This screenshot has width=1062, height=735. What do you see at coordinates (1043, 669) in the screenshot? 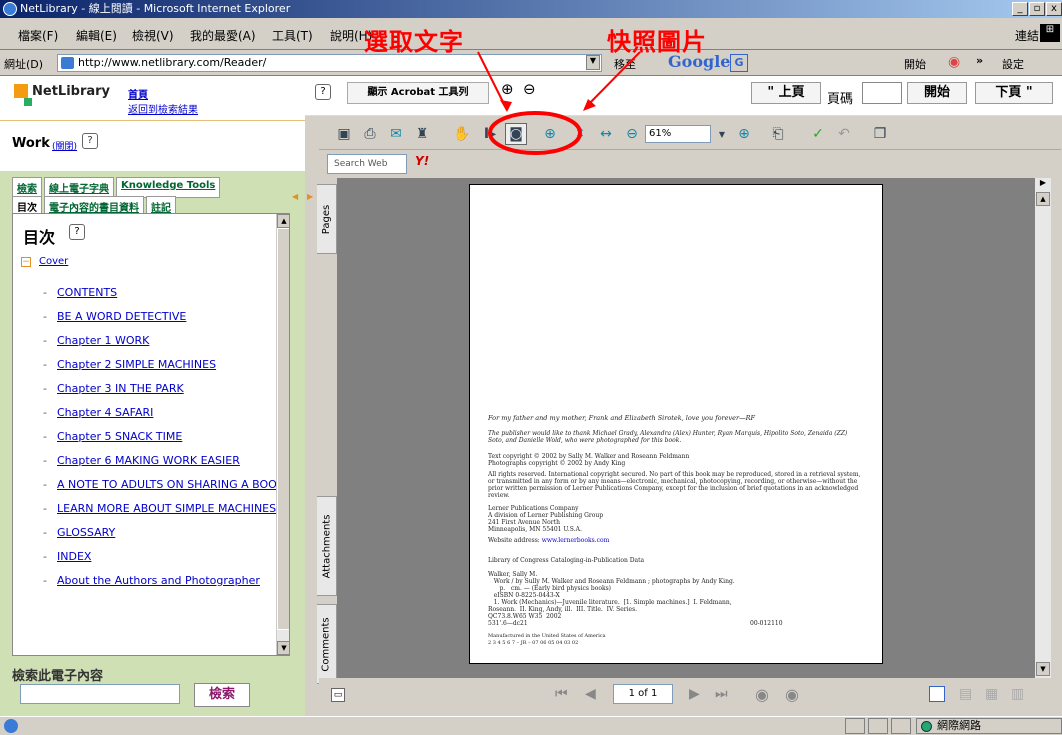
I see `doc-scroll-down-icon: ▼` at bounding box center [1043, 669].